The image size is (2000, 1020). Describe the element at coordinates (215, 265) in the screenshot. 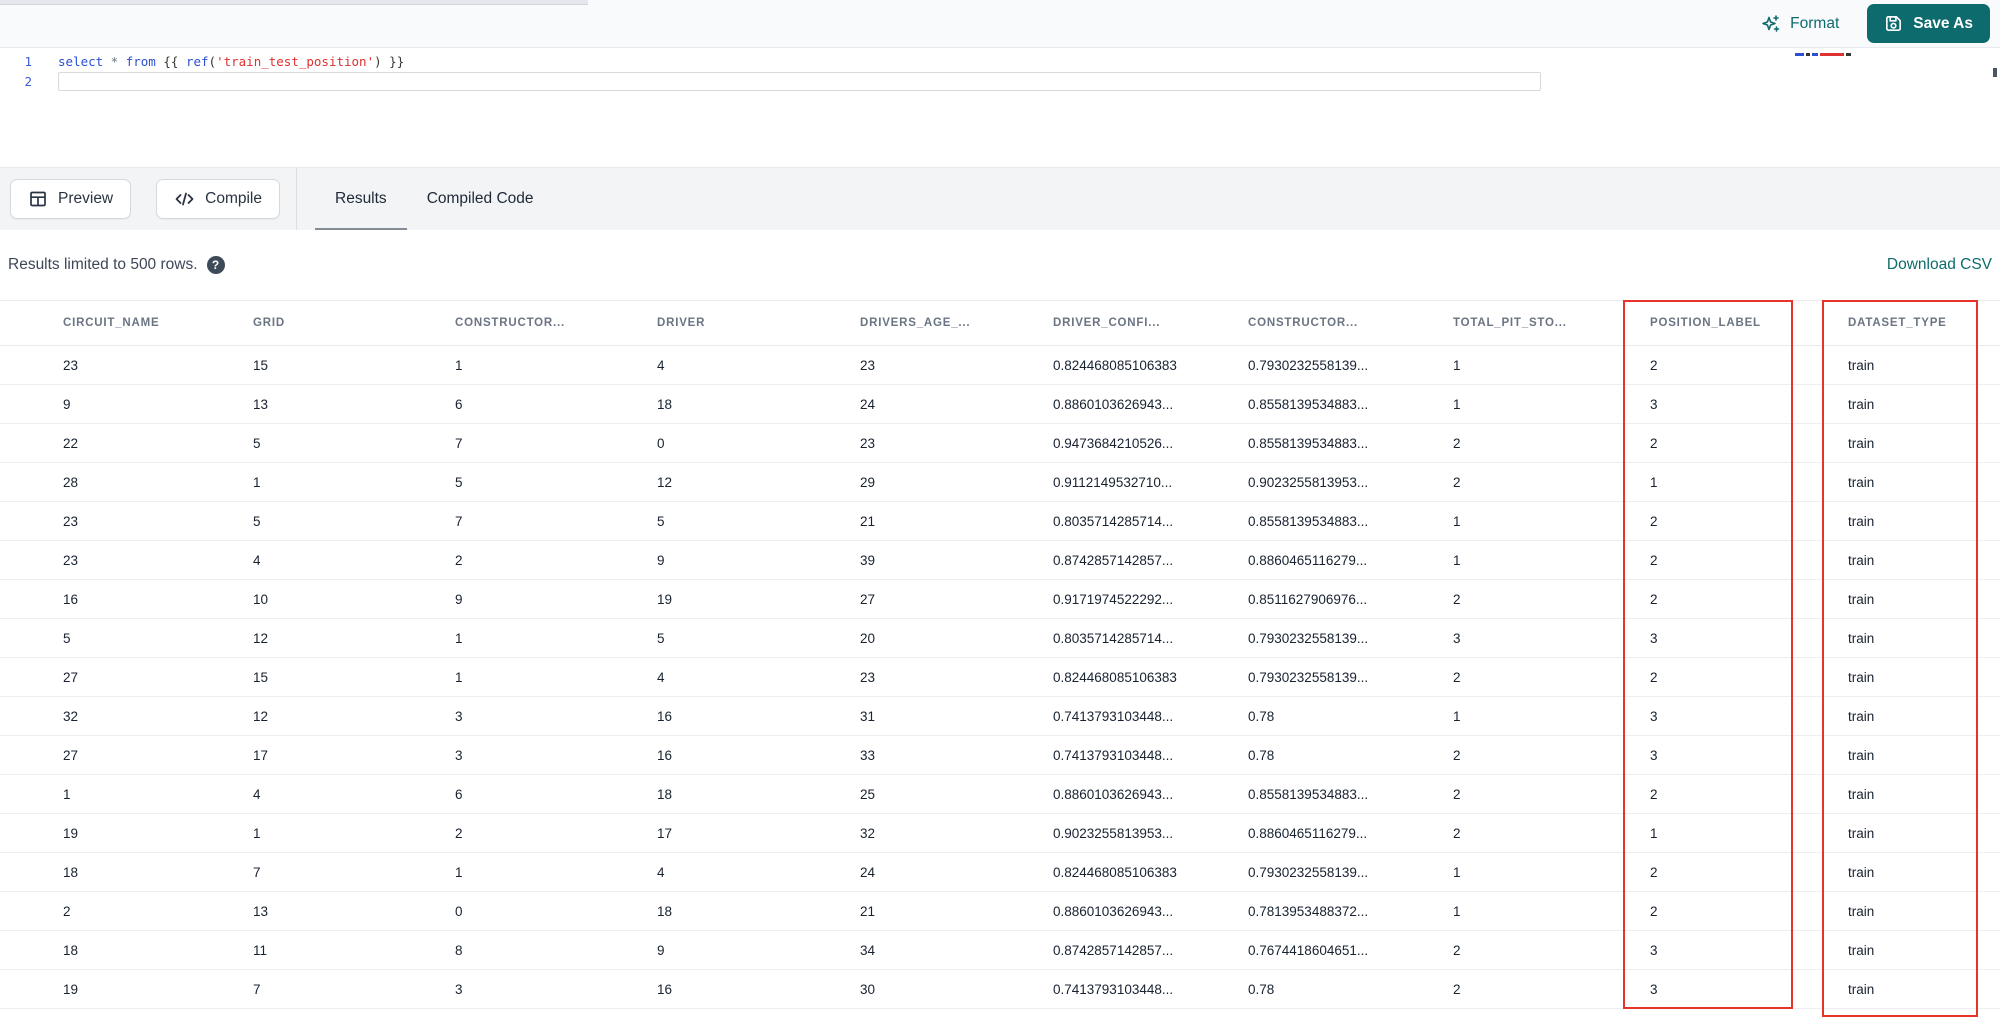

I see `help-icon: ?` at that location.